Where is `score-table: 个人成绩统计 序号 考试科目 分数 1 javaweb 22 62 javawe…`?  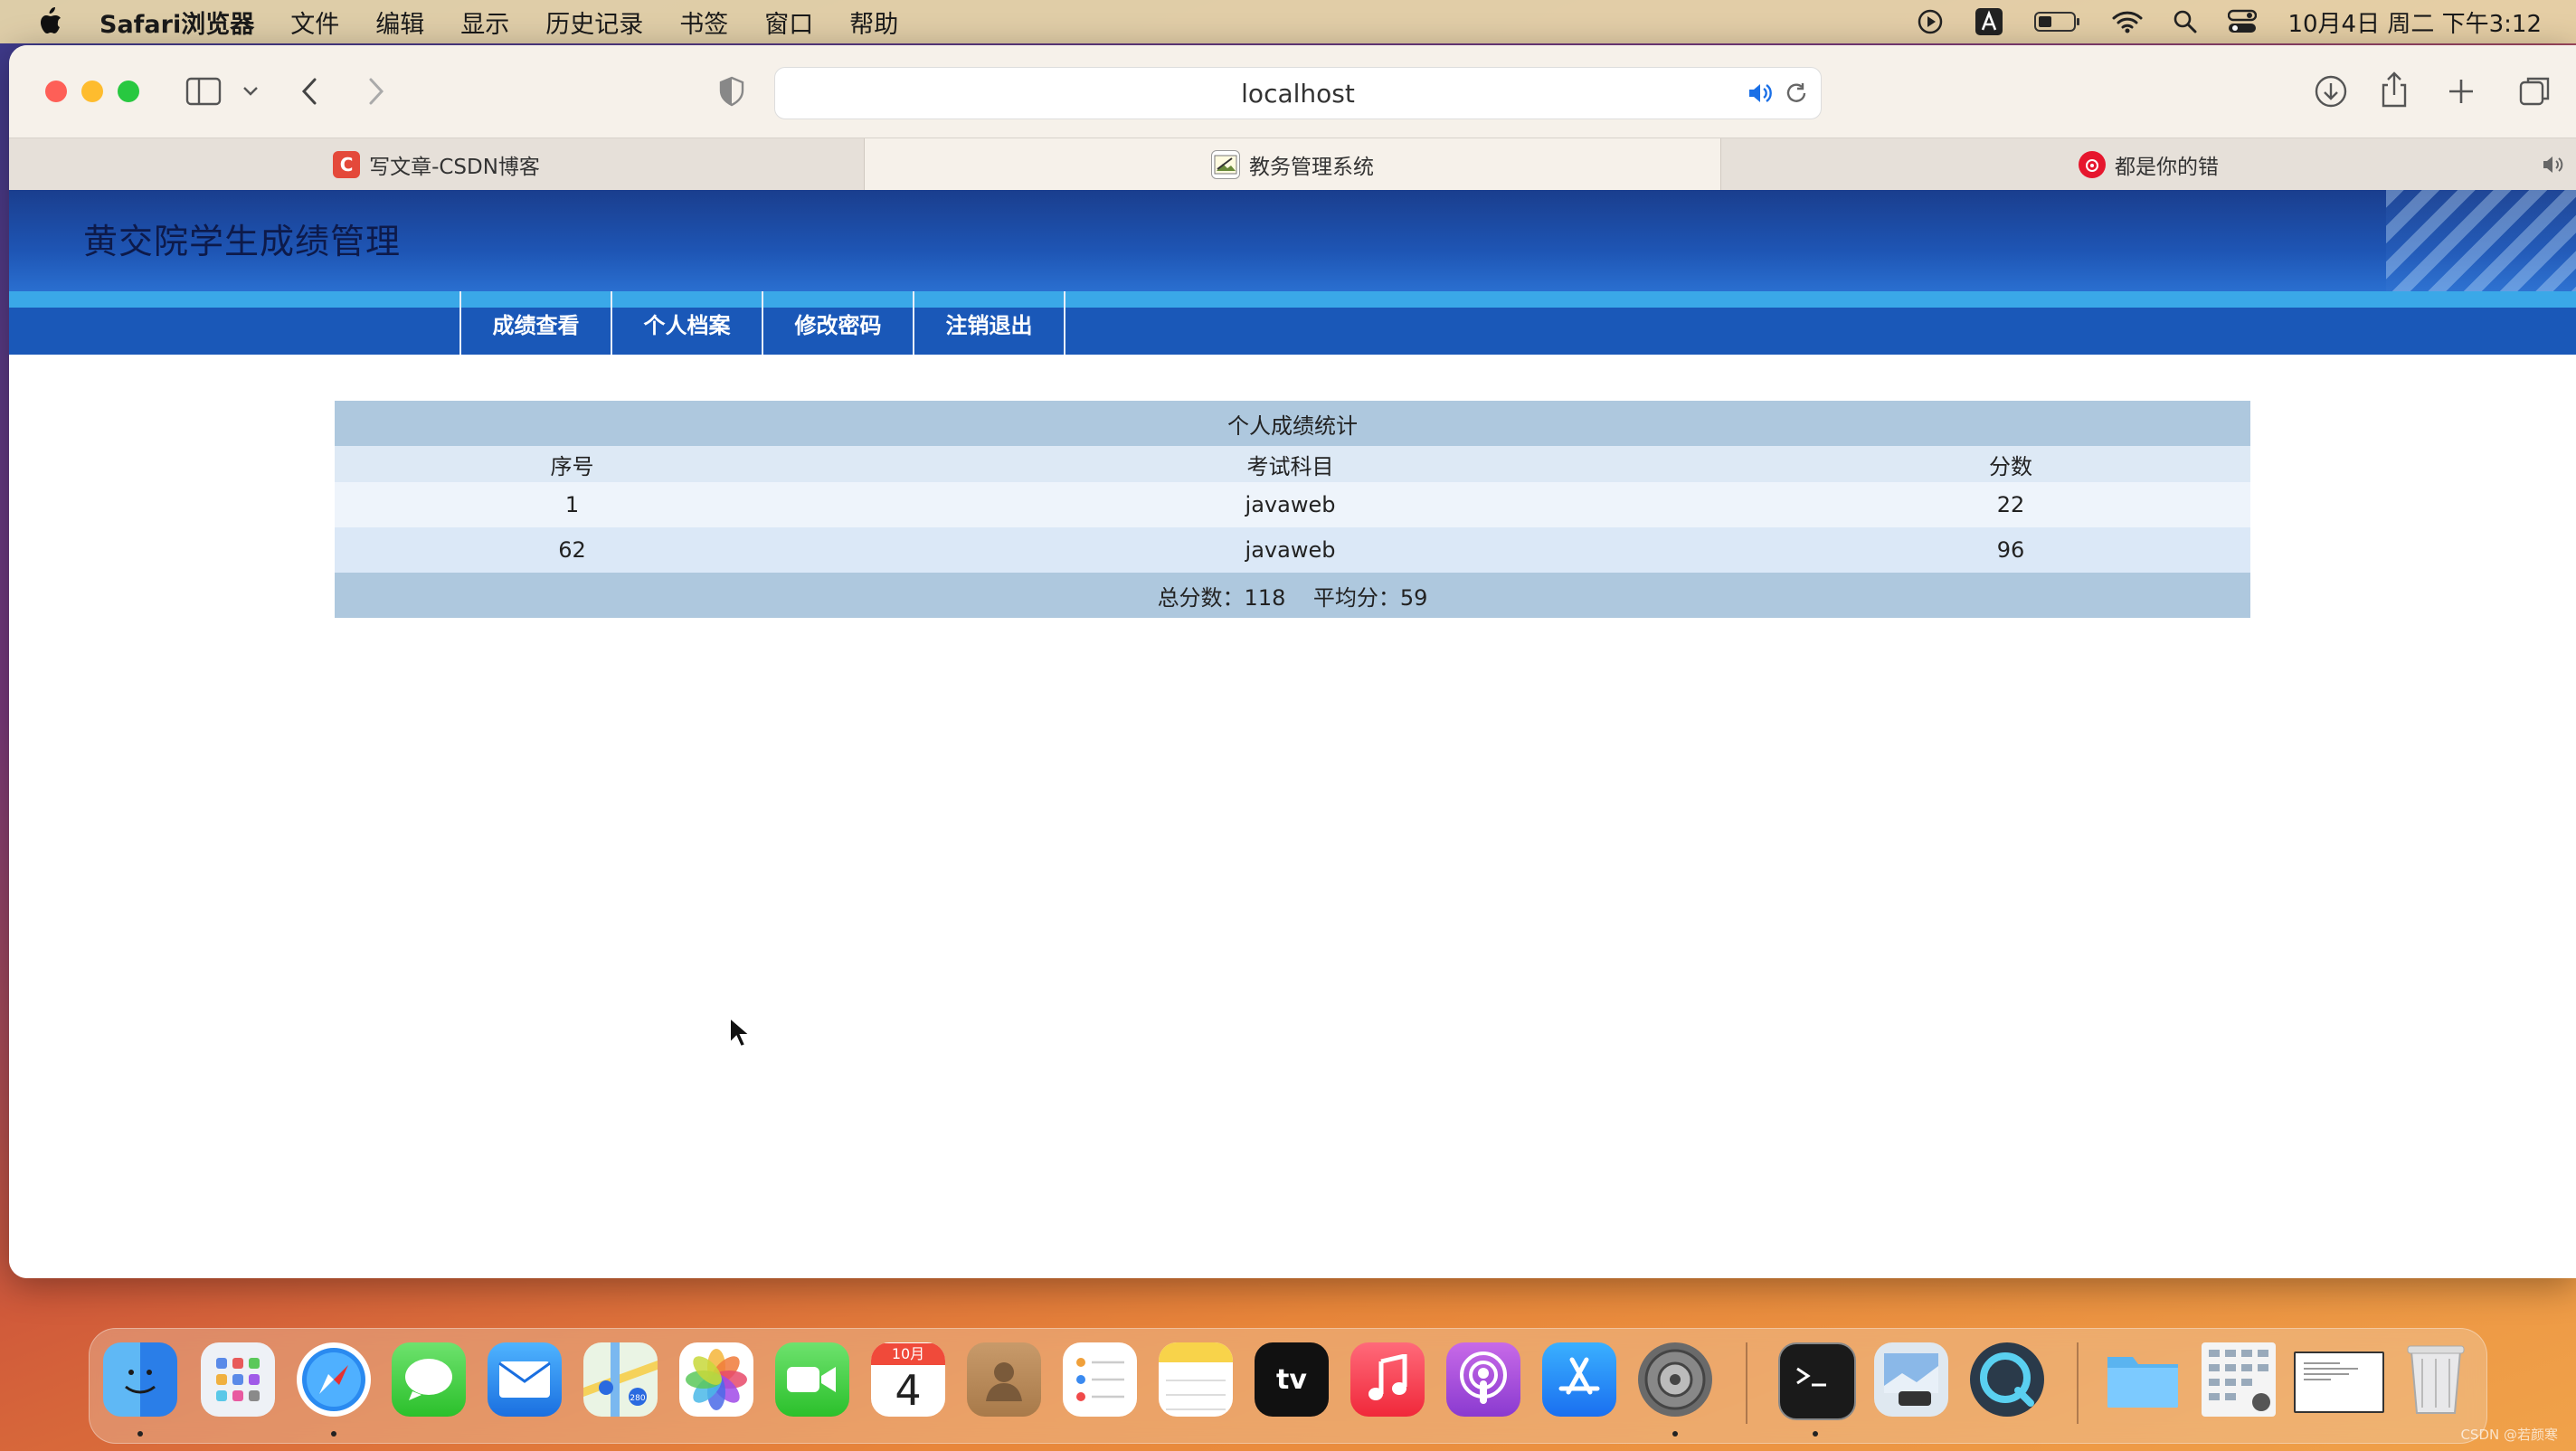 score-table: 个人成绩统计 序号 考试科目 分数 1 javaweb 22 62 javawe… is located at coordinates (1293, 509).